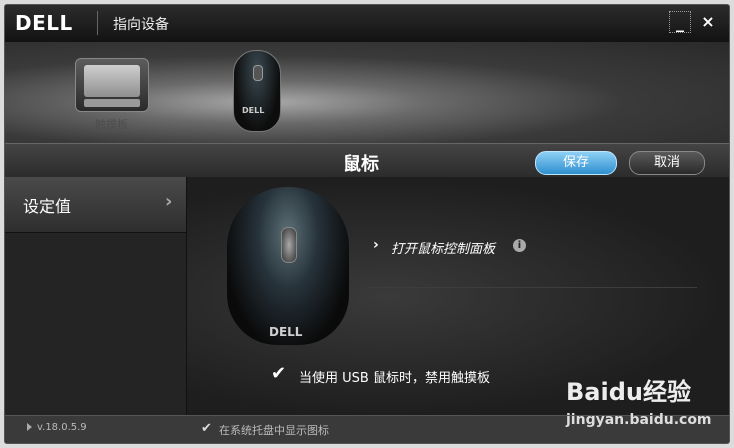 The width and height of the screenshot is (734, 448). What do you see at coordinates (112, 103) in the screenshot?
I see `touchpad-buttons` at bounding box center [112, 103].